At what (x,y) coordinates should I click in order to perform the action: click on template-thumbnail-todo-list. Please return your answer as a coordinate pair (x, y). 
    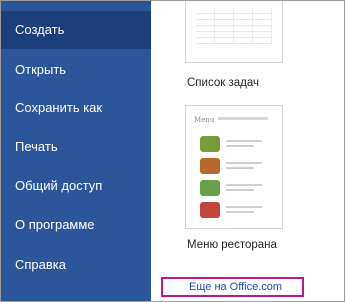
    Looking at the image, I should click on (234, 32).